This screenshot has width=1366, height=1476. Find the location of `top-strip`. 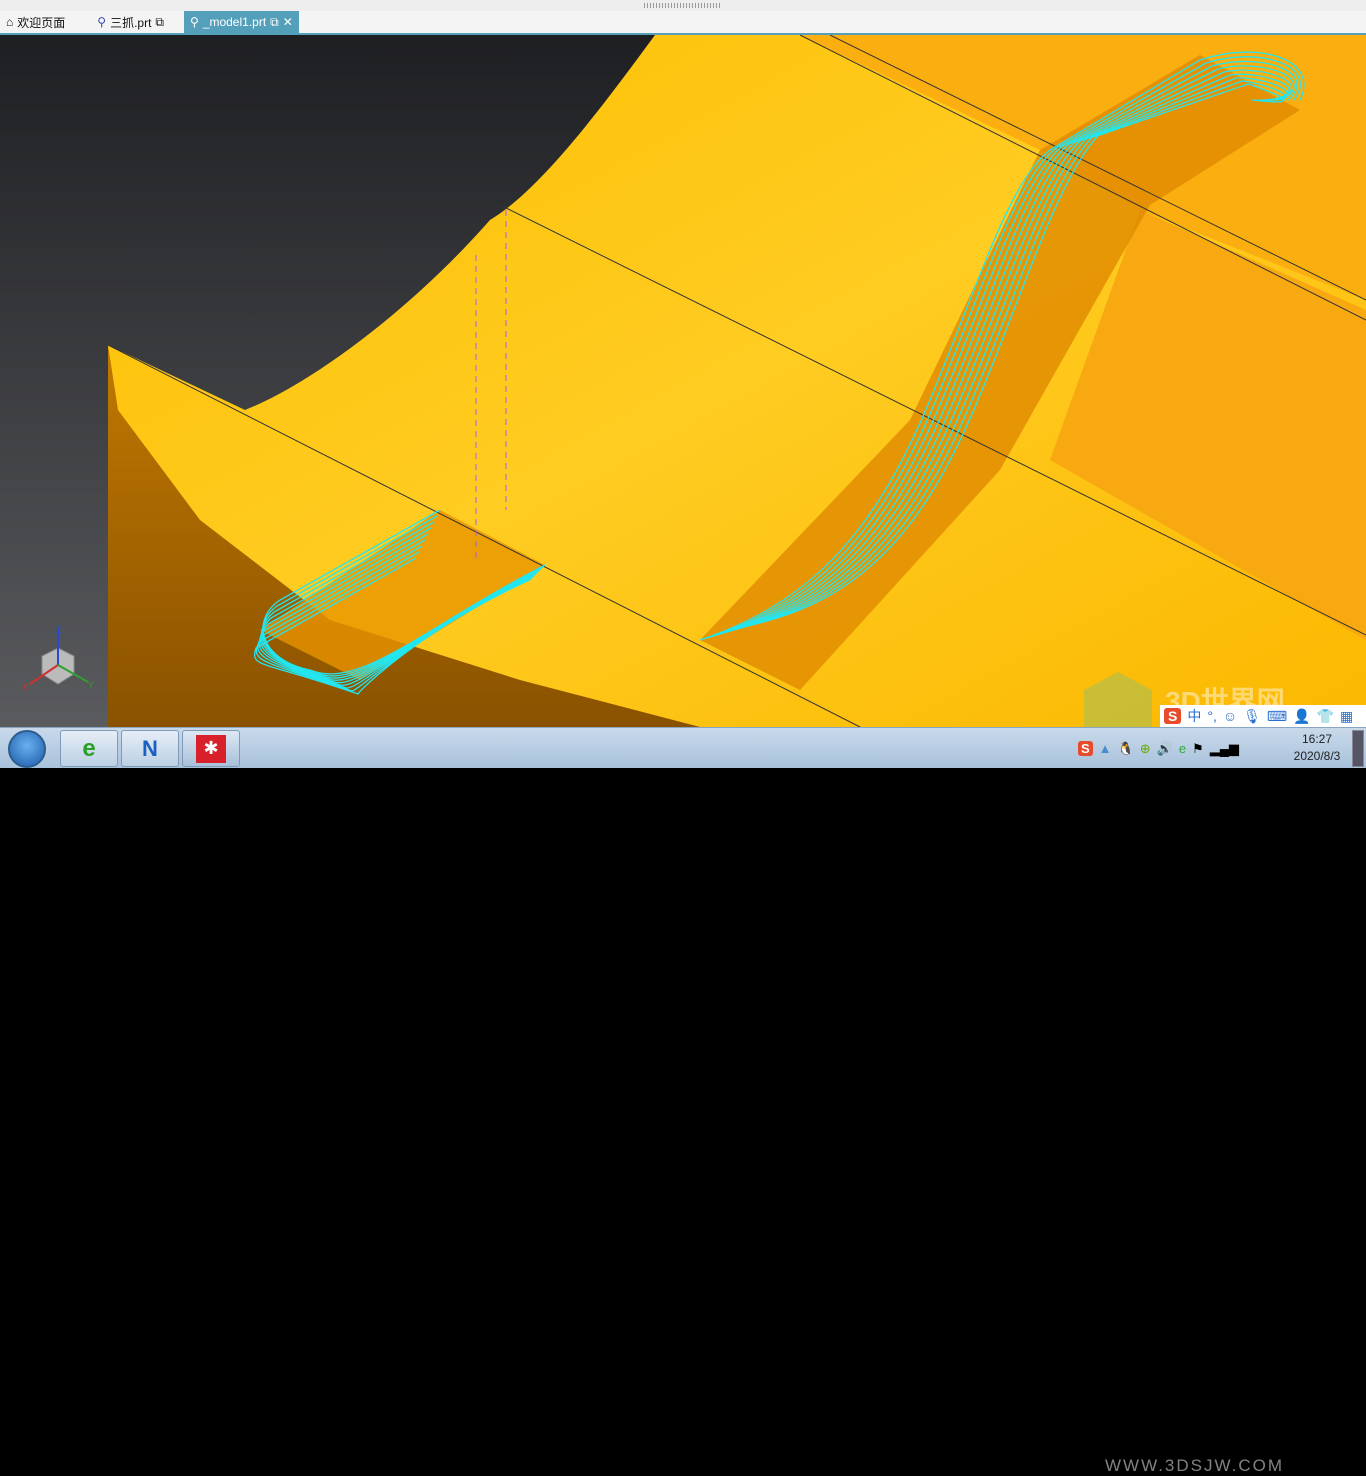

top-strip is located at coordinates (683, 5).